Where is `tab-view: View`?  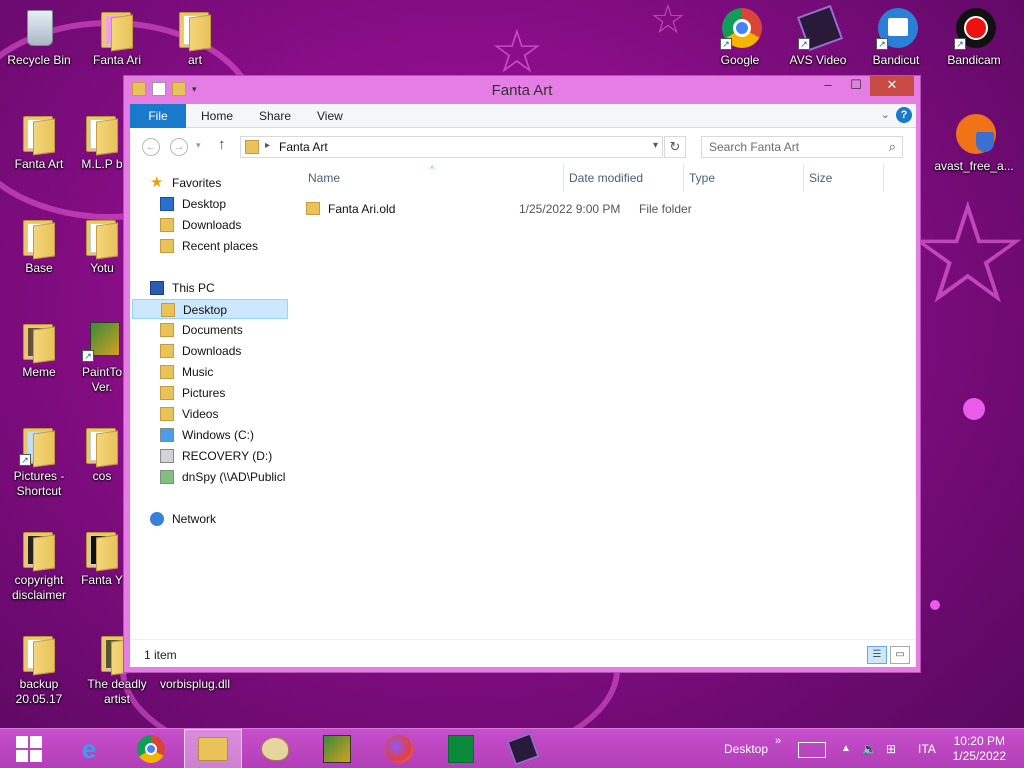
tab-view: View is located at coordinates (330, 116).